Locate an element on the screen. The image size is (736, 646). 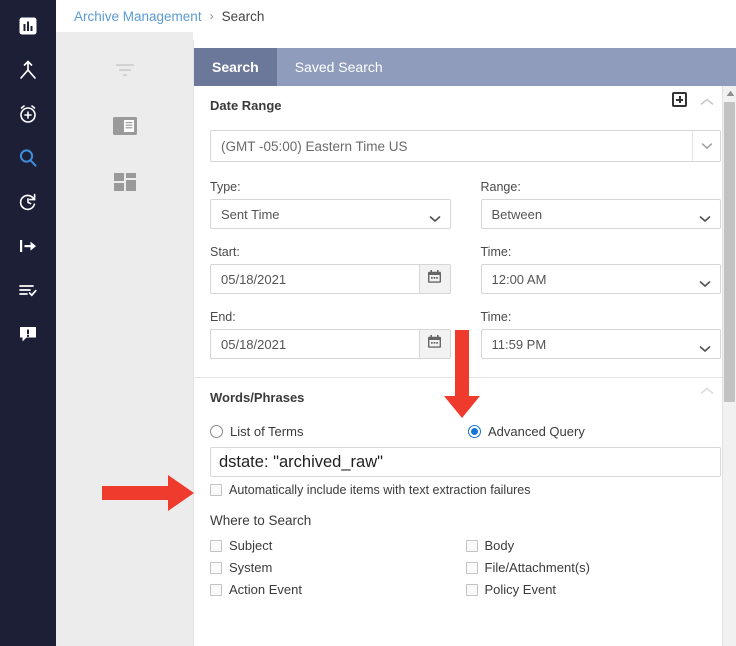
filter-icon is located at coordinates (125, 72).